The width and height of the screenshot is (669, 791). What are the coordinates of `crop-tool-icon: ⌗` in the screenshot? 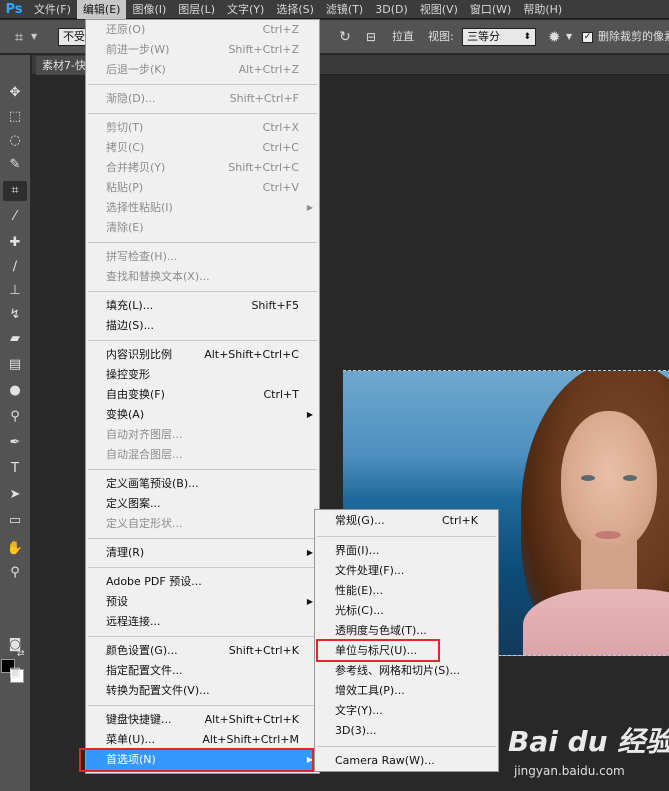 It's located at (15, 191).